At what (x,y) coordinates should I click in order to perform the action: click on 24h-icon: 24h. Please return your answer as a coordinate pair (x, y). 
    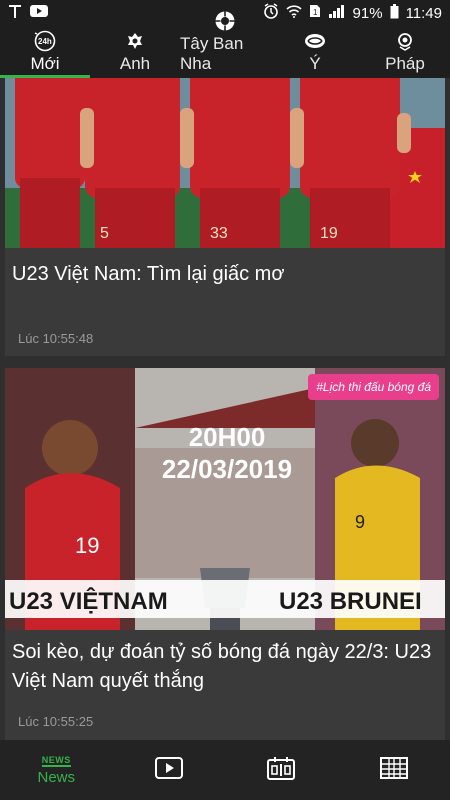
    Looking at the image, I should click on (45, 41).